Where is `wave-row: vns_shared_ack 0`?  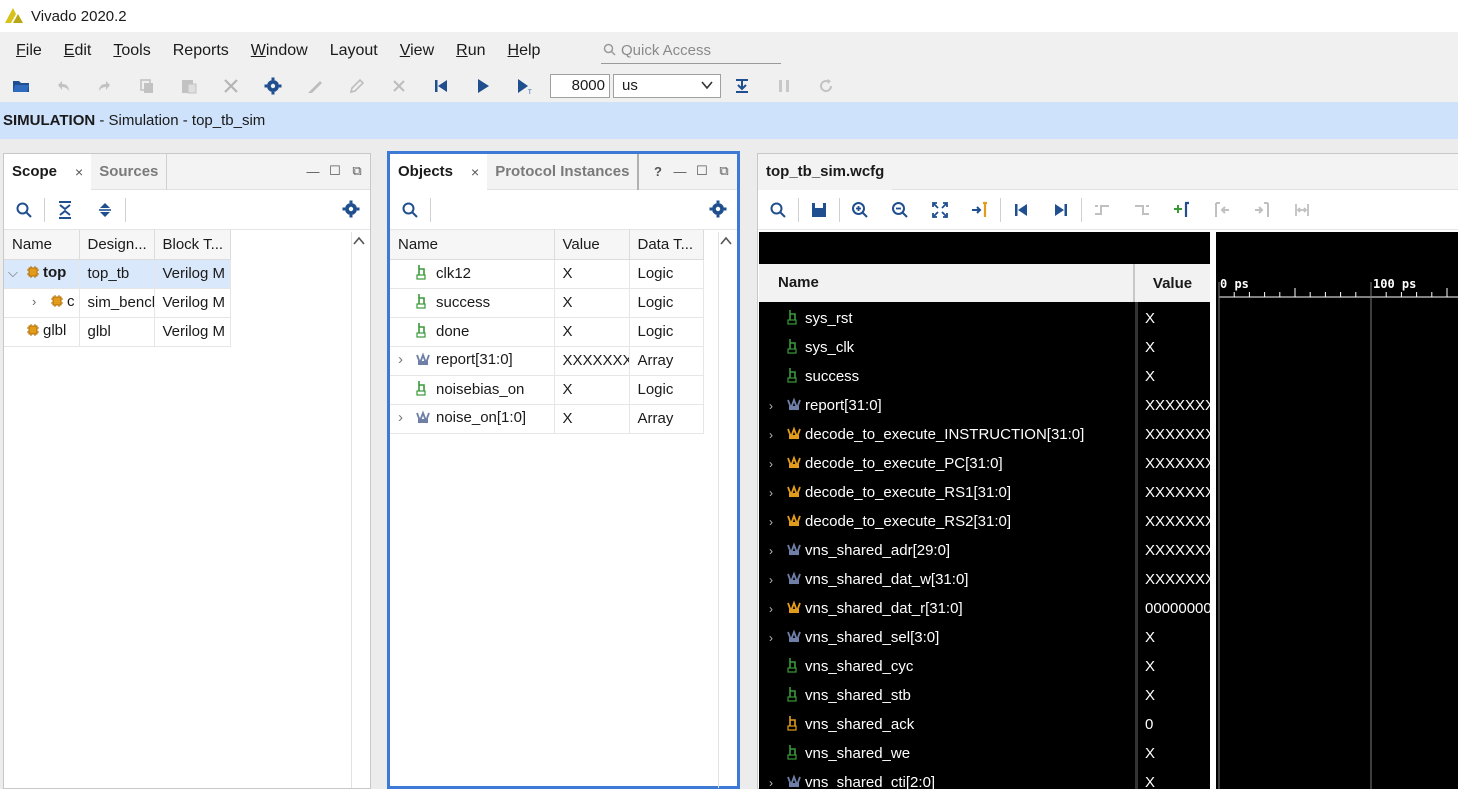 wave-row: vns_shared_ack 0 is located at coordinates (984, 724).